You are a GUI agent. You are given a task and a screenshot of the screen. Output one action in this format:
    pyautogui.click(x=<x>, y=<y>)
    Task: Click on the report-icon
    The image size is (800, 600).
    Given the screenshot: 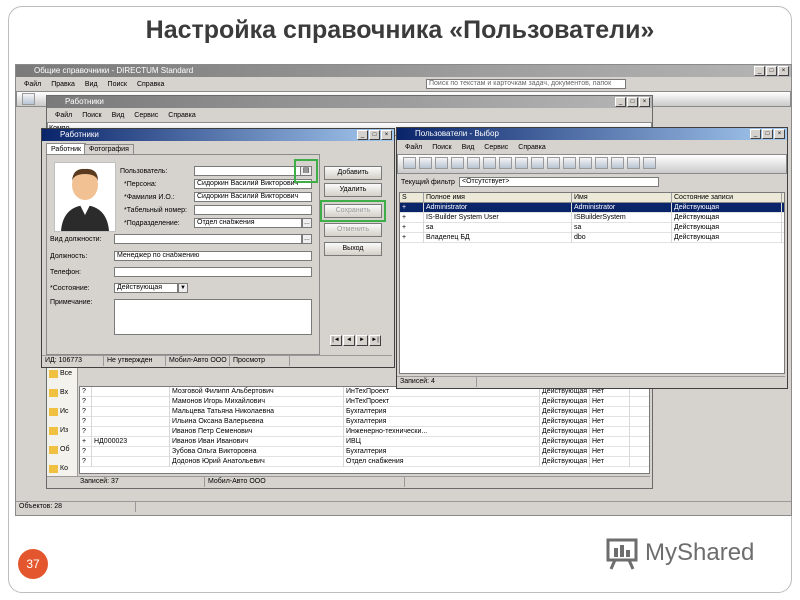 What is the action you would take?
    pyautogui.click(x=521, y=163)
    